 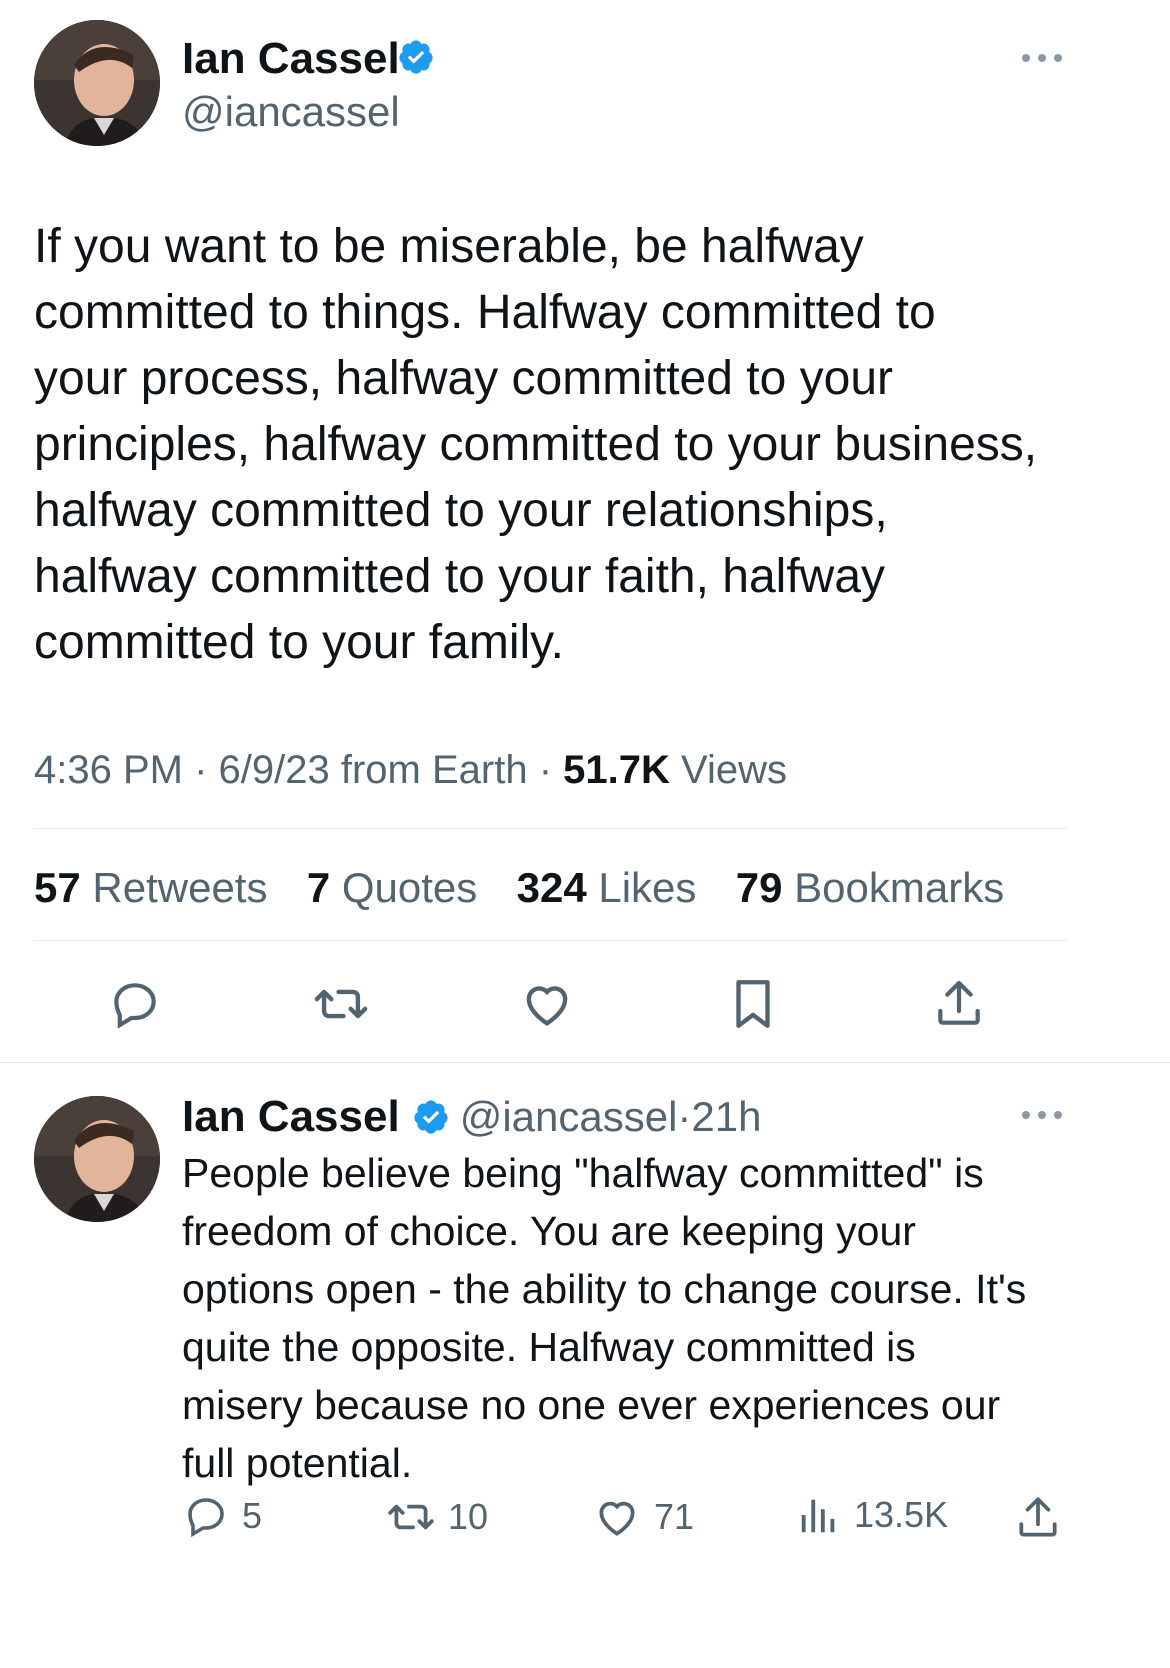 I want to click on reply-text-line: quite the opposite. Halfway committed is, so click(x=549, y=1347).